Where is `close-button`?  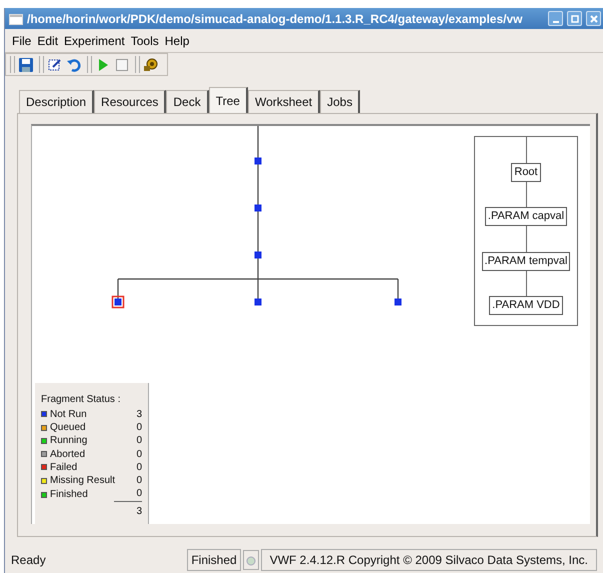
close-button is located at coordinates (593, 18).